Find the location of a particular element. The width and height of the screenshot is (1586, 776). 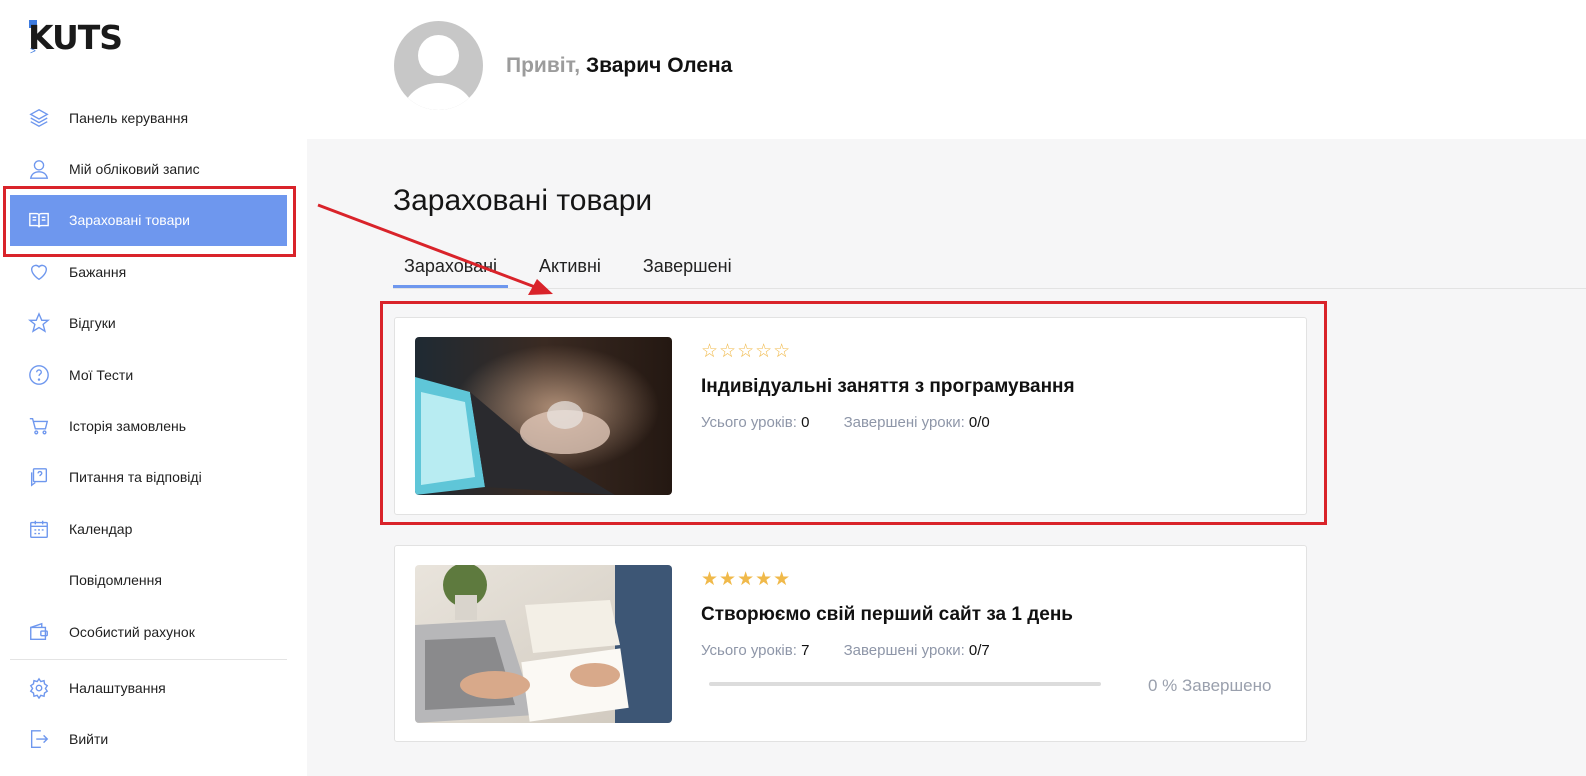

tab-active: Активні is located at coordinates (570, 269).